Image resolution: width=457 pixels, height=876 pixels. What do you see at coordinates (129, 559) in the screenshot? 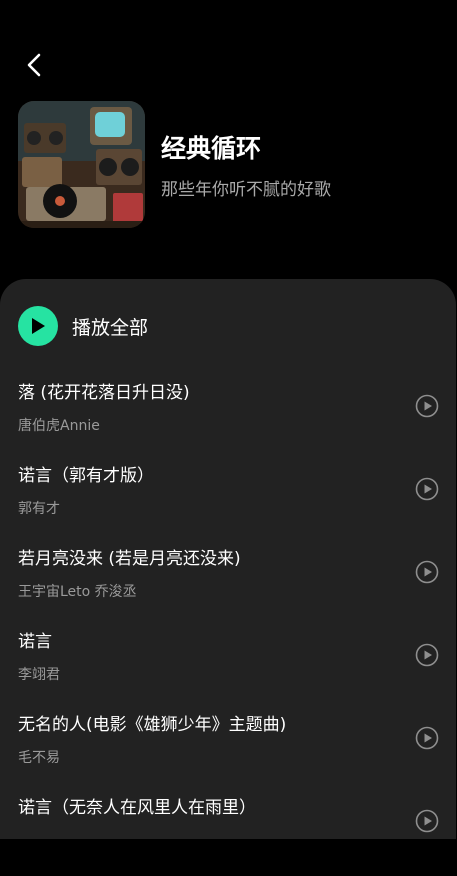
I see `song-title: 若月亮没来 (若是月亮还没来)` at bounding box center [129, 559].